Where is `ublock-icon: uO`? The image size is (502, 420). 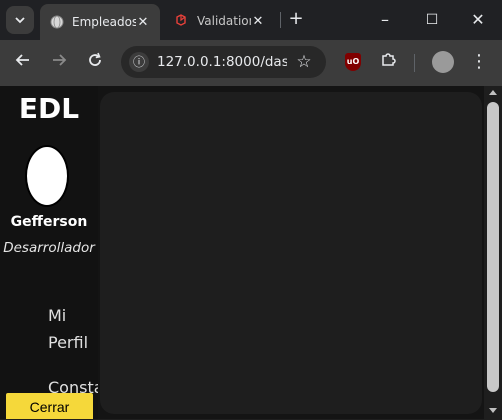 ublock-icon: uO is located at coordinates (353, 62).